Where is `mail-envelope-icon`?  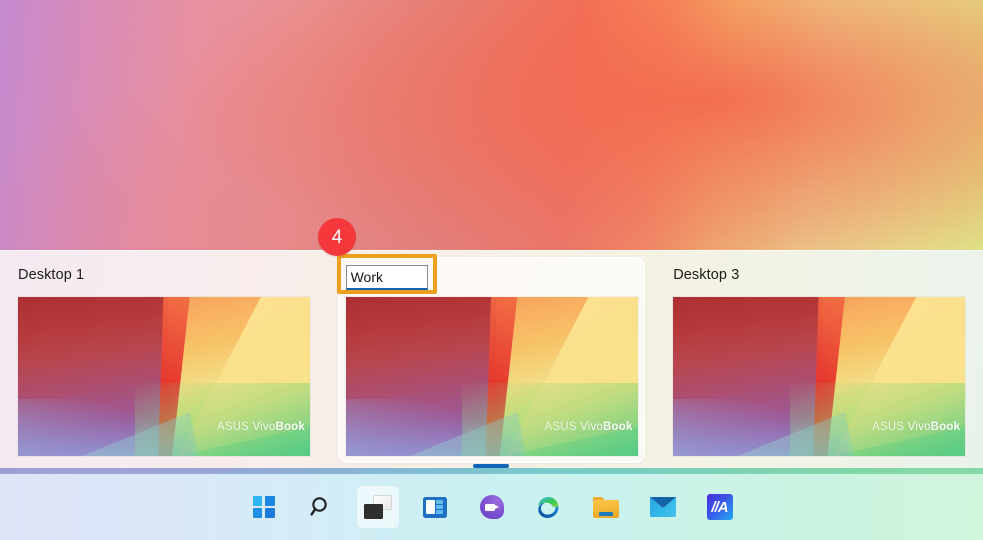 mail-envelope-icon is located at coordinates (662, 507).